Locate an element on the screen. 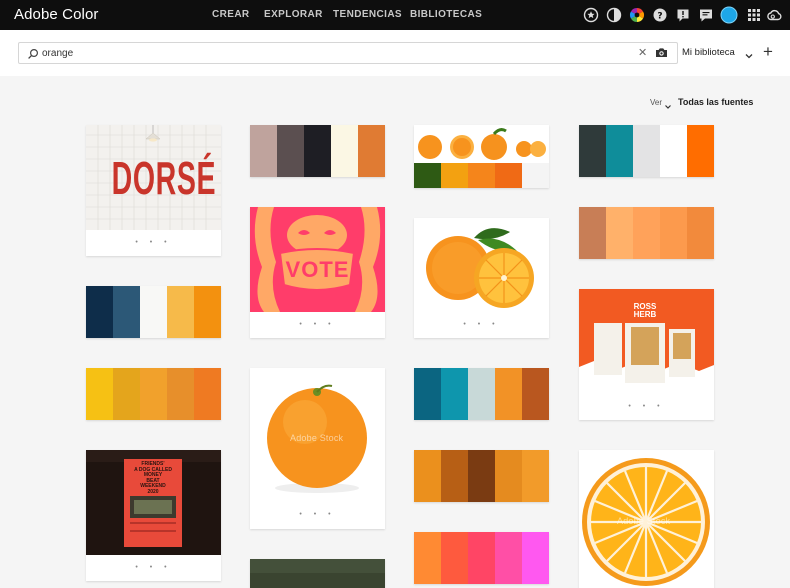 This screenshot has width=790, height=588. apps-grid-icon is located at coordinates (754, 15).